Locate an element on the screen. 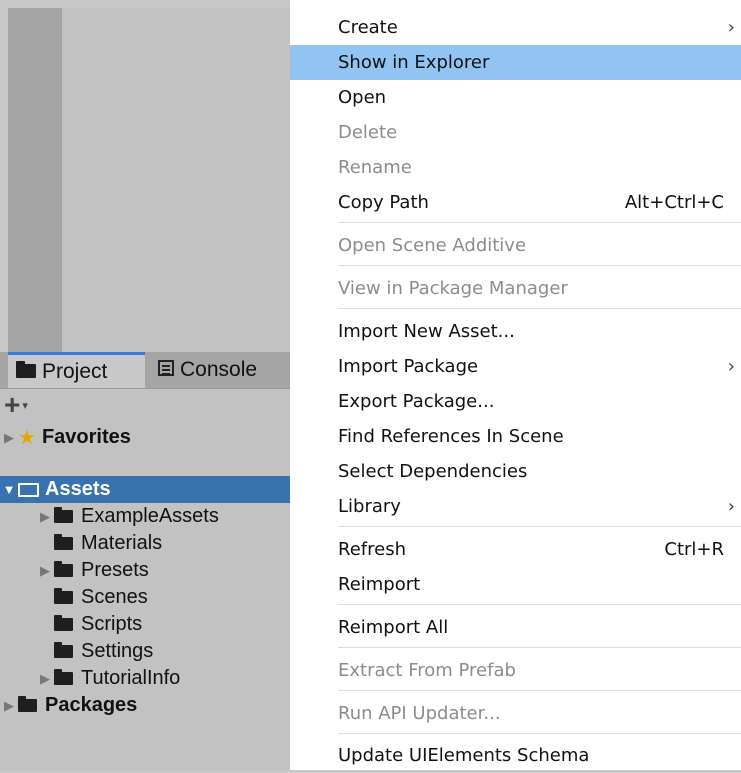 The image size is (741, 773). menu-item-label: Rename is located at coordinates (375, 167).